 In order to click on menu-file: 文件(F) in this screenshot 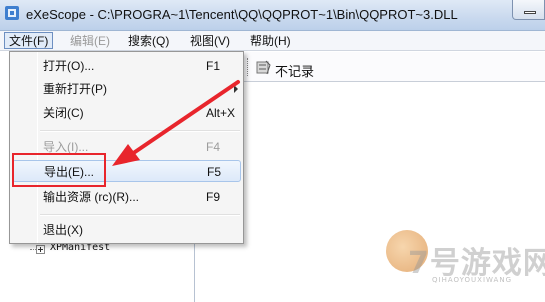, I will do `click(29, 40)`.